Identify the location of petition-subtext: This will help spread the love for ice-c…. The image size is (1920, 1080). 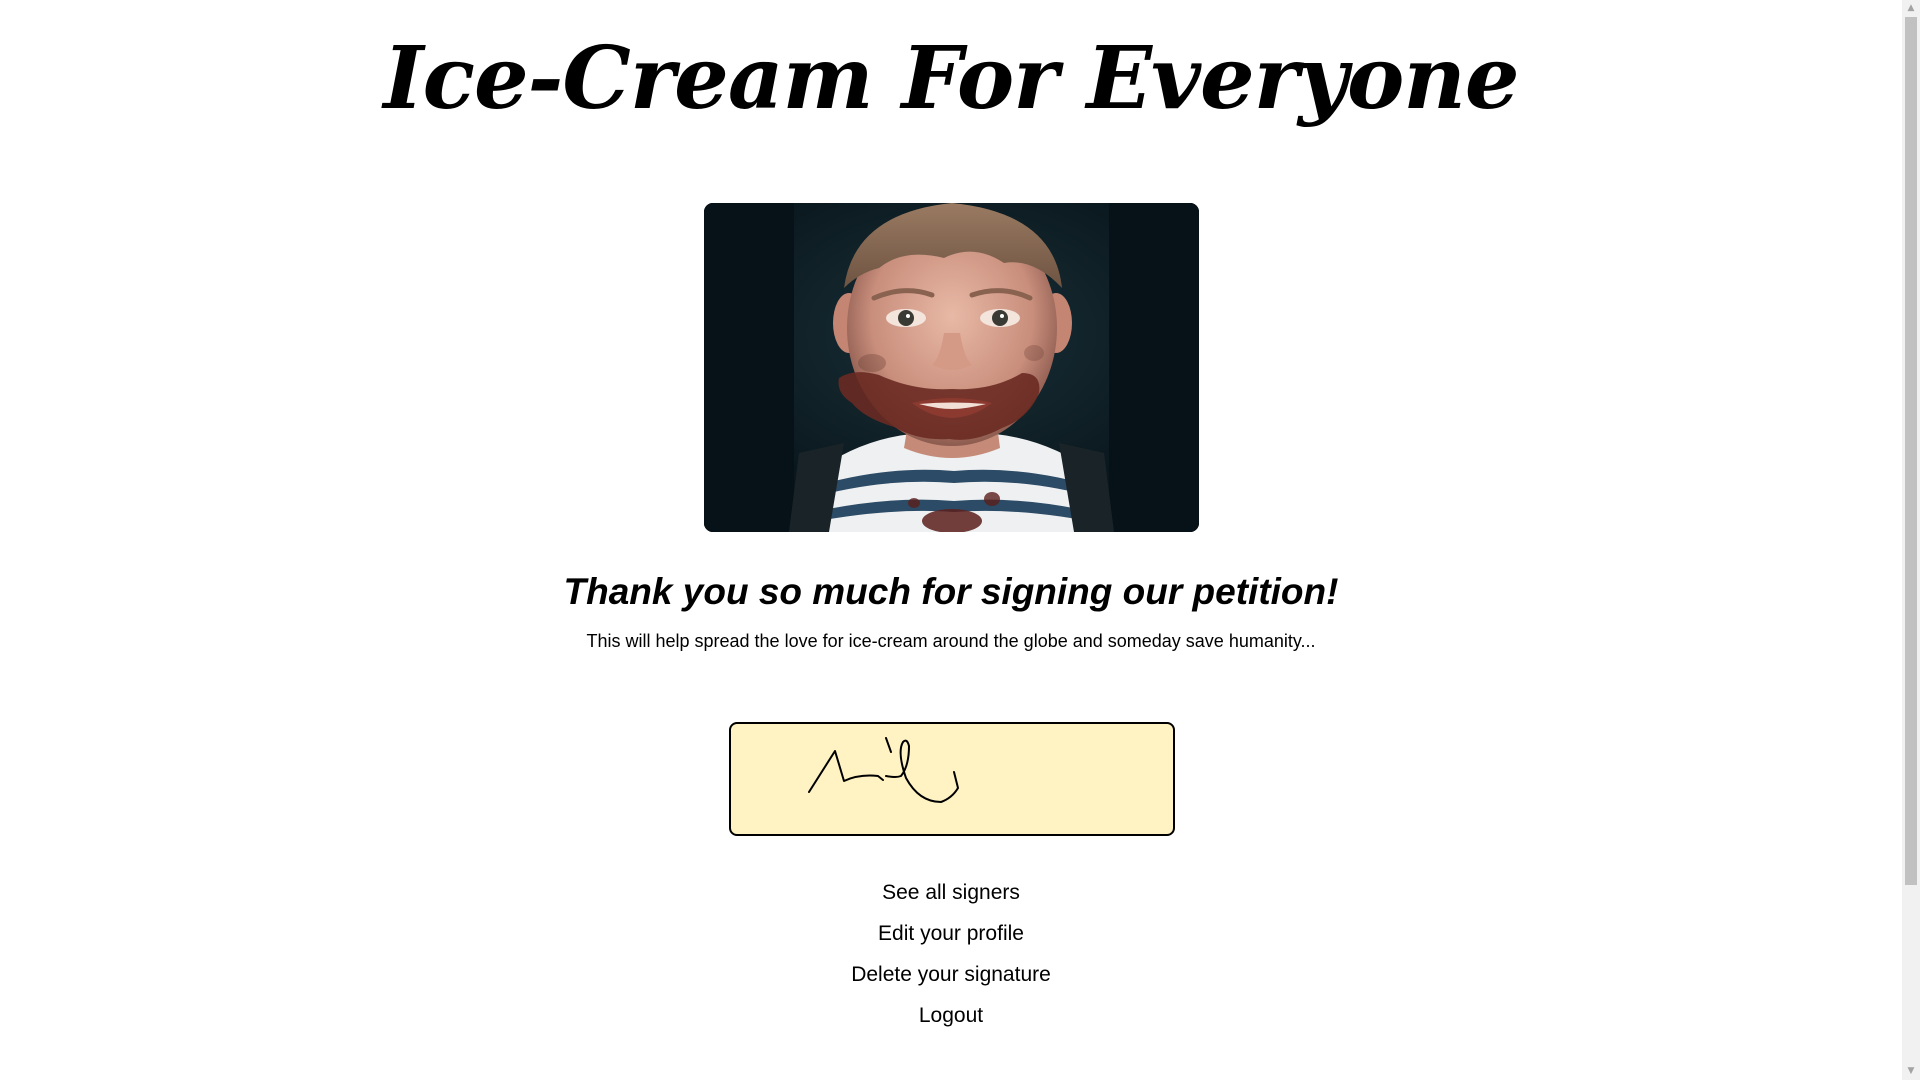
(951, 641).